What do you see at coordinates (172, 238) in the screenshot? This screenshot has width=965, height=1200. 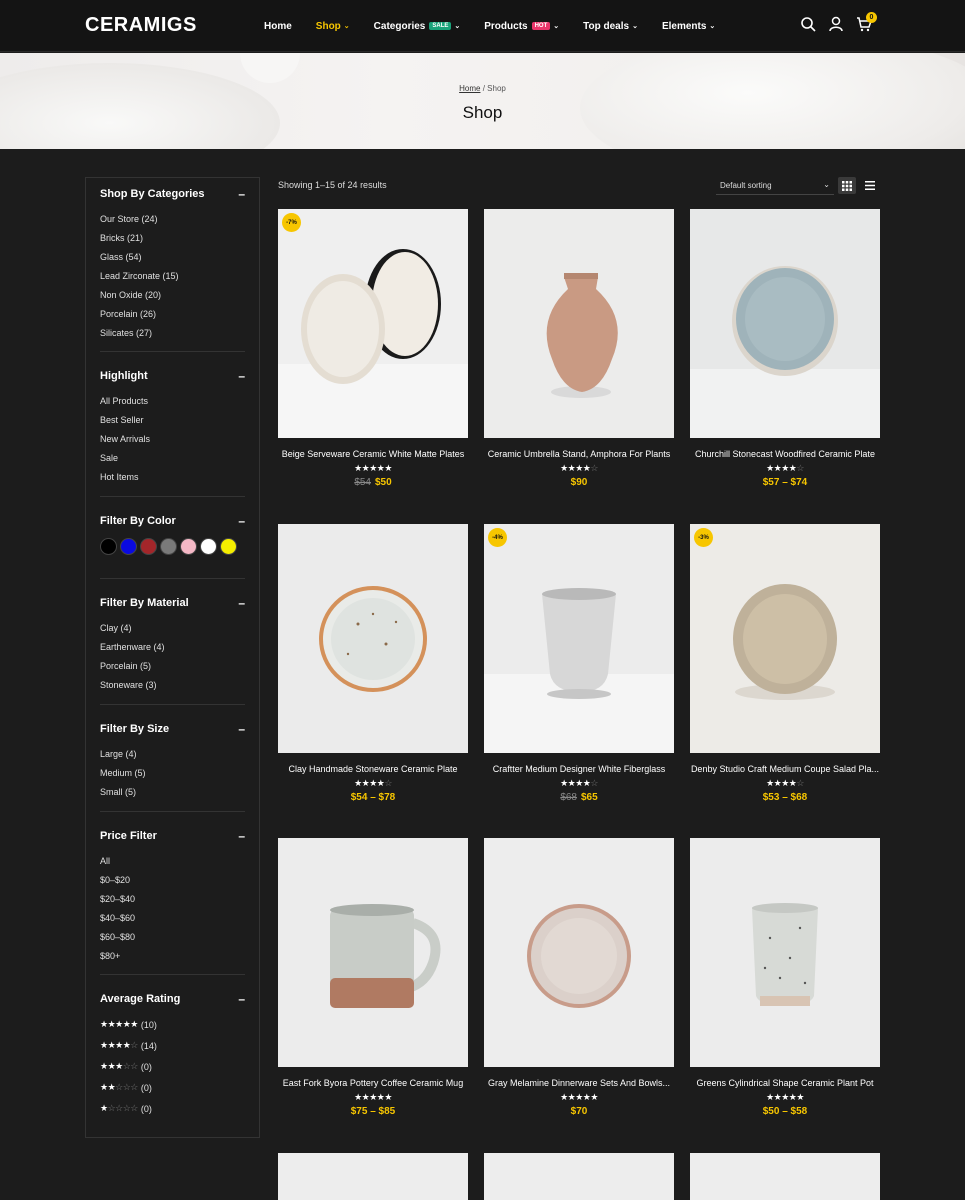 I see `category-link: Bricks (21)` at bounding box center [172, 238].